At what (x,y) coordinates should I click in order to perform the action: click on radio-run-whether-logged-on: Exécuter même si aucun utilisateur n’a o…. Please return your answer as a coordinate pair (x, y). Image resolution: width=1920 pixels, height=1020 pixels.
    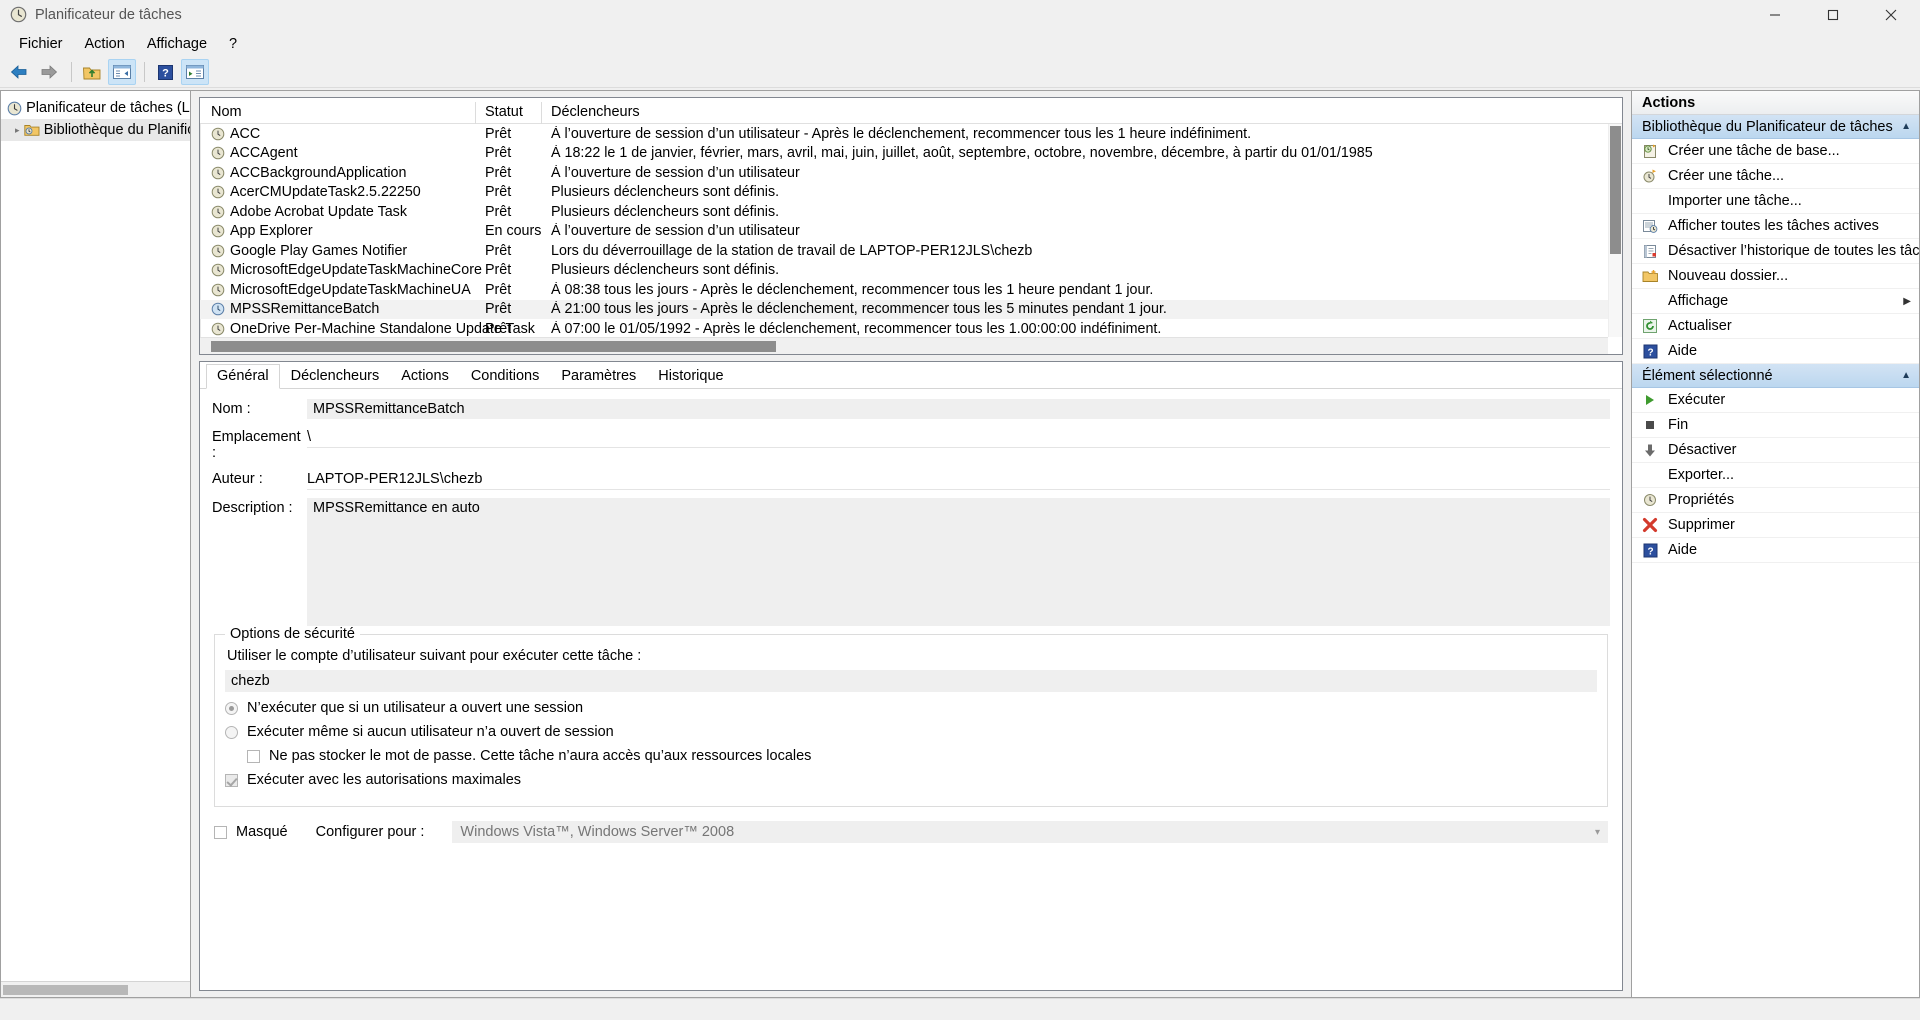
    Looking at the image, I should click on (911, 732).